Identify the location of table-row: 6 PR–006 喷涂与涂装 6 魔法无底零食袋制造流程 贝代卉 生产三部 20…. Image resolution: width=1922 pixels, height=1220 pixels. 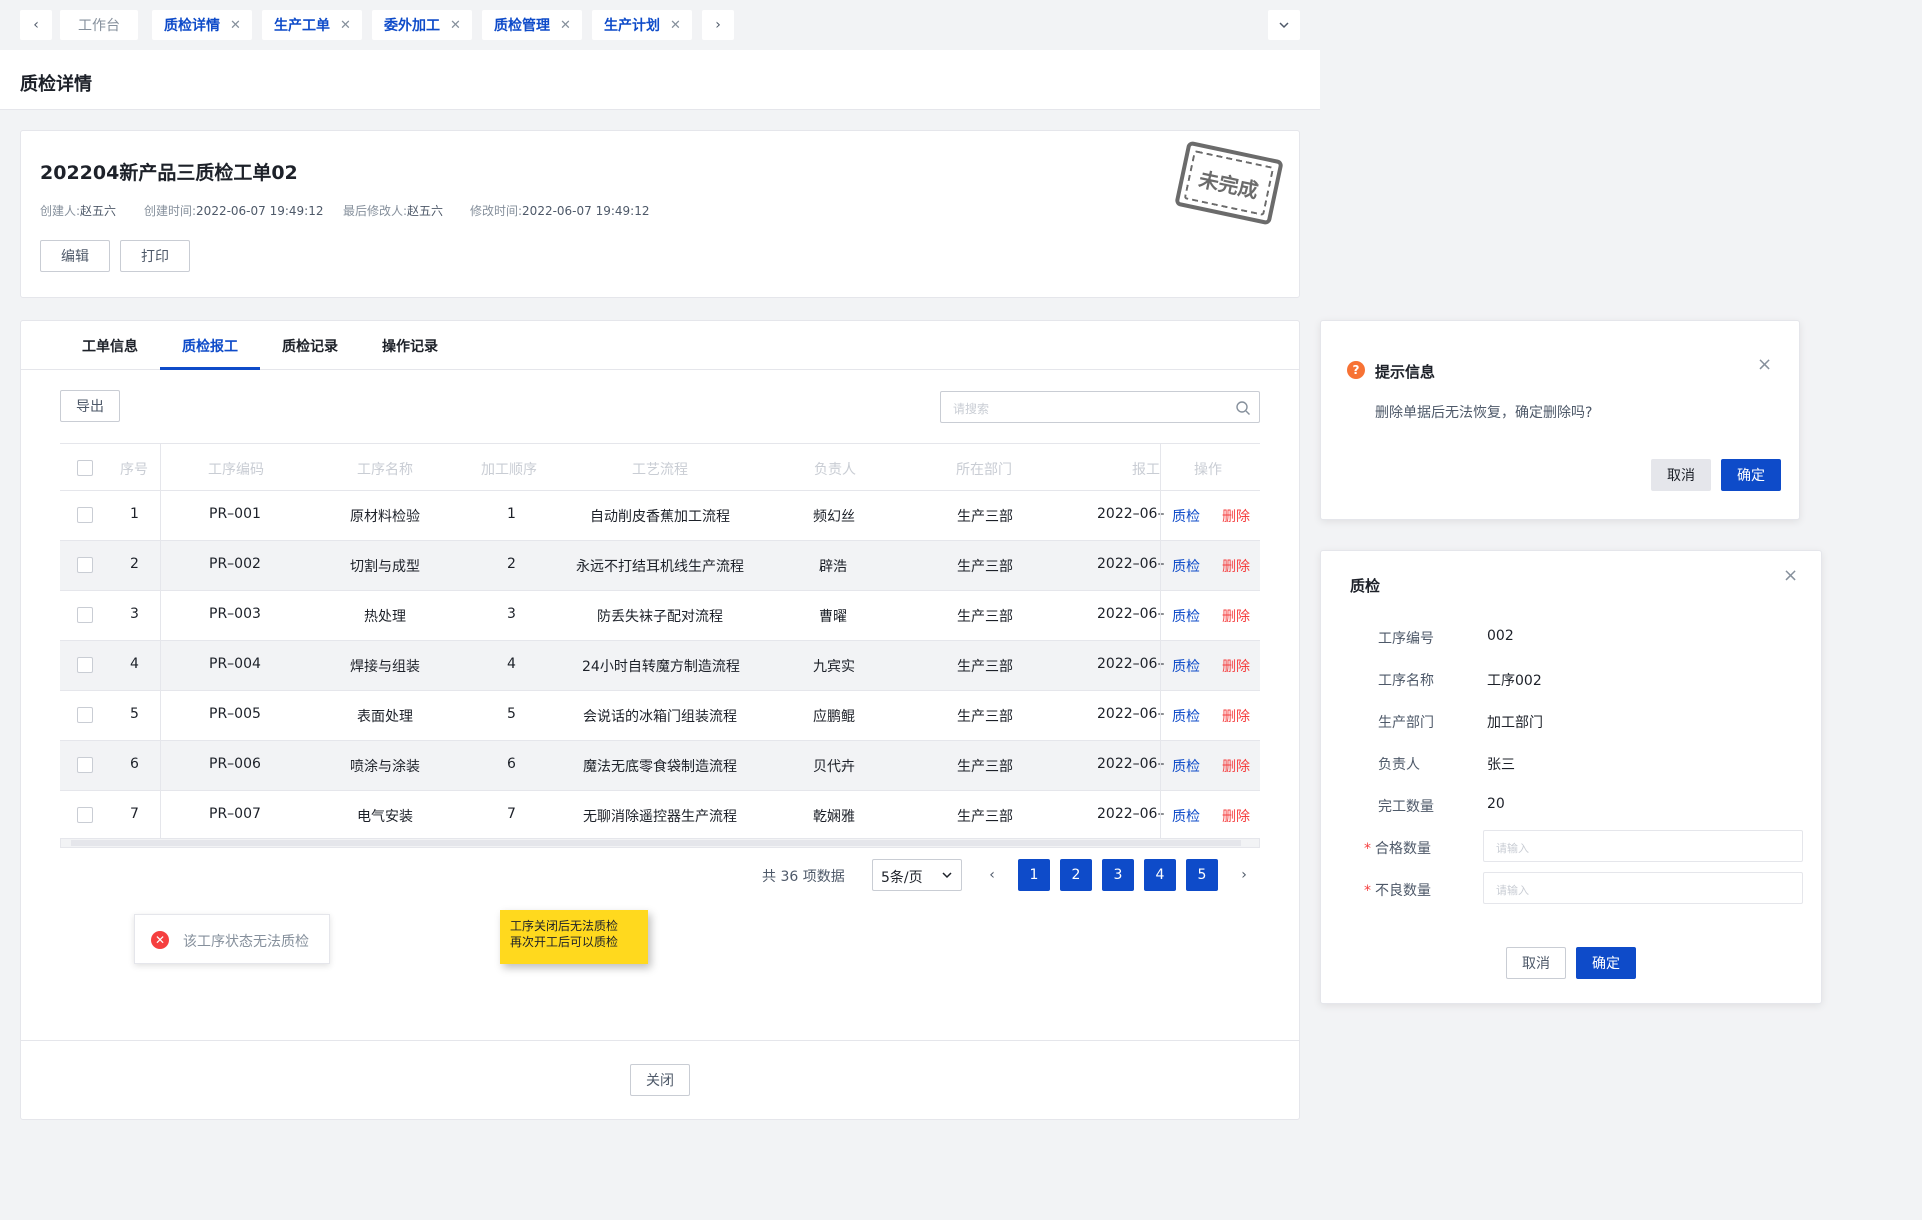
(660, 766).